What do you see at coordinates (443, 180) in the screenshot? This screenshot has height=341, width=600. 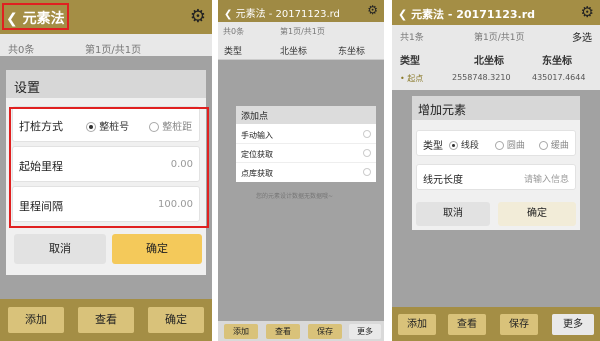 I see `element-length-label: 线元长度` at bounding box center [443, 180].